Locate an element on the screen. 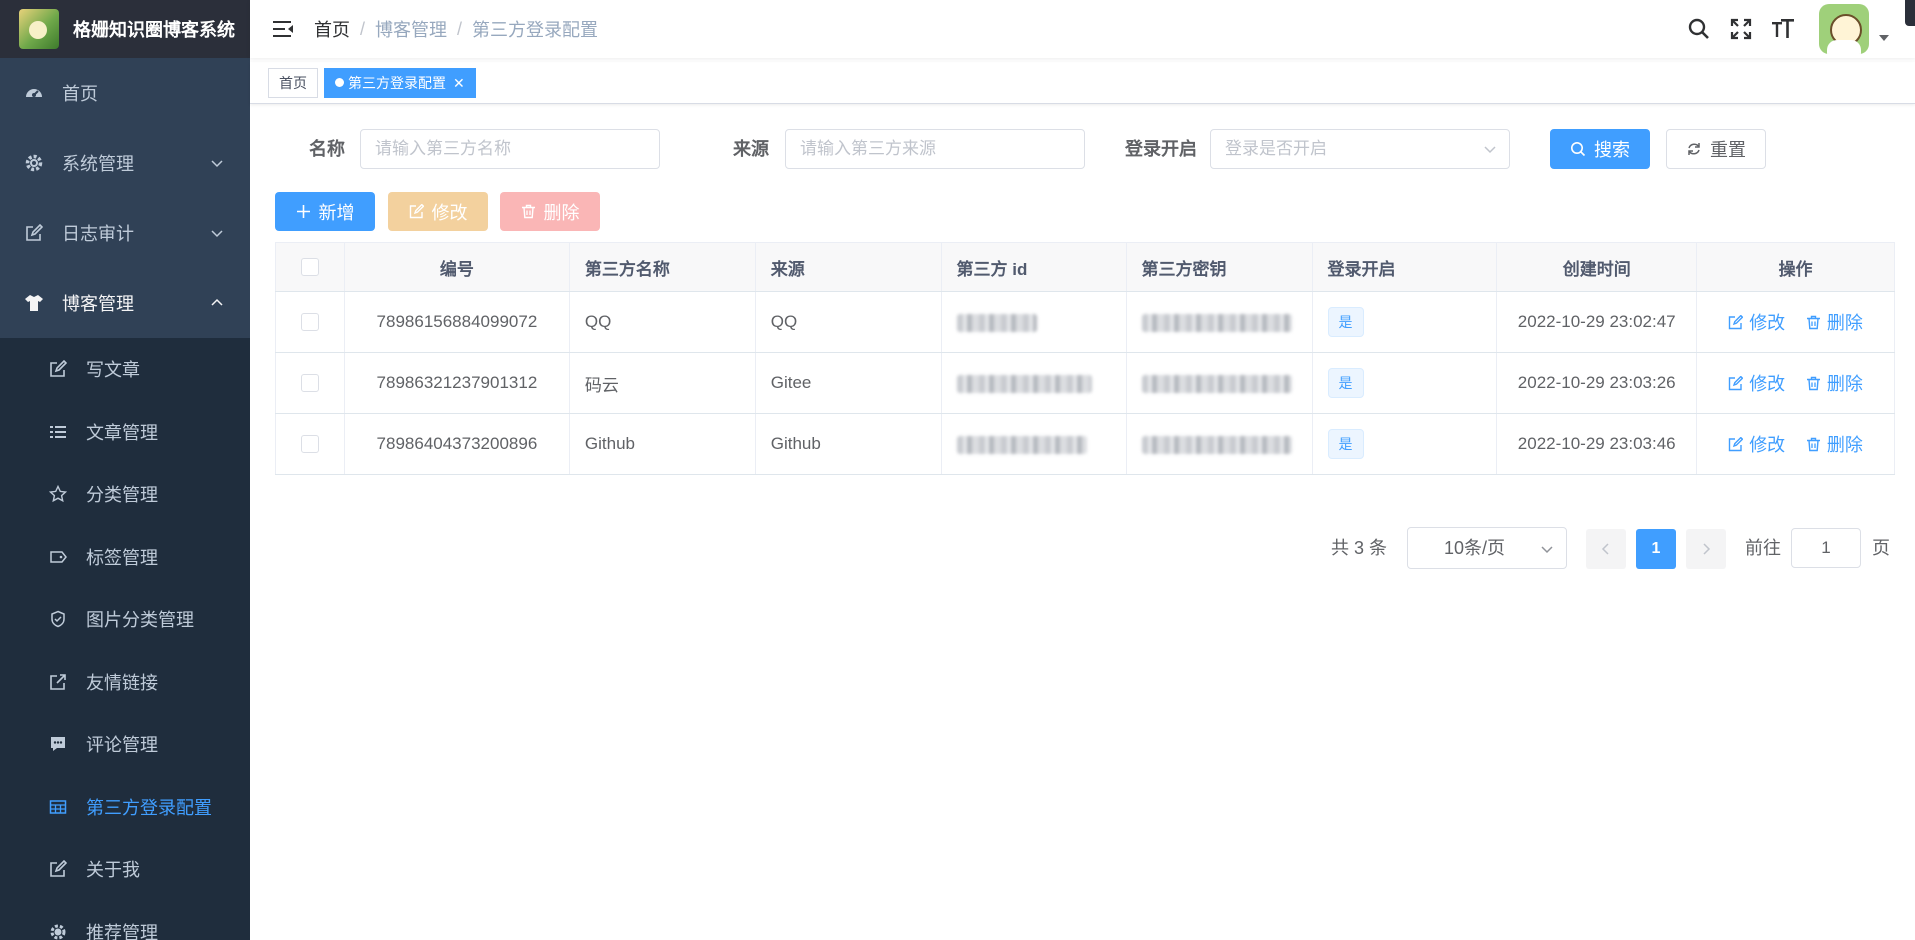  sidebar-item-image-categories: 图片分类管理 is located at coordinates (125, 619).